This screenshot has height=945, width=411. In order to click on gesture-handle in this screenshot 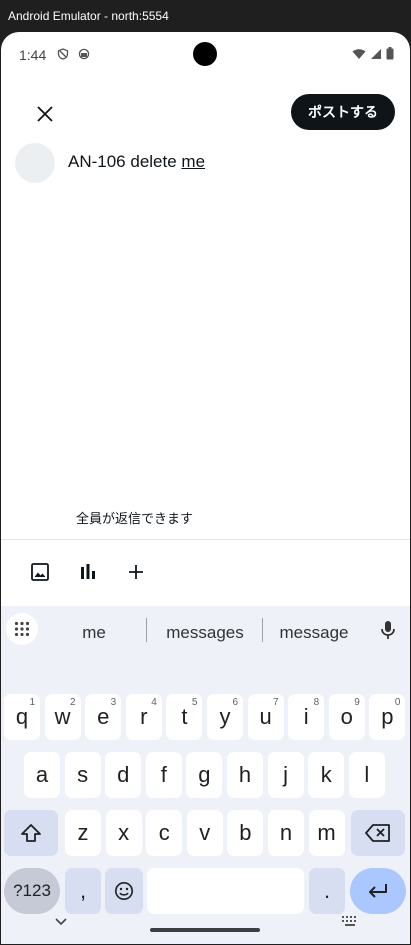, I will do `click(205, 930)`.